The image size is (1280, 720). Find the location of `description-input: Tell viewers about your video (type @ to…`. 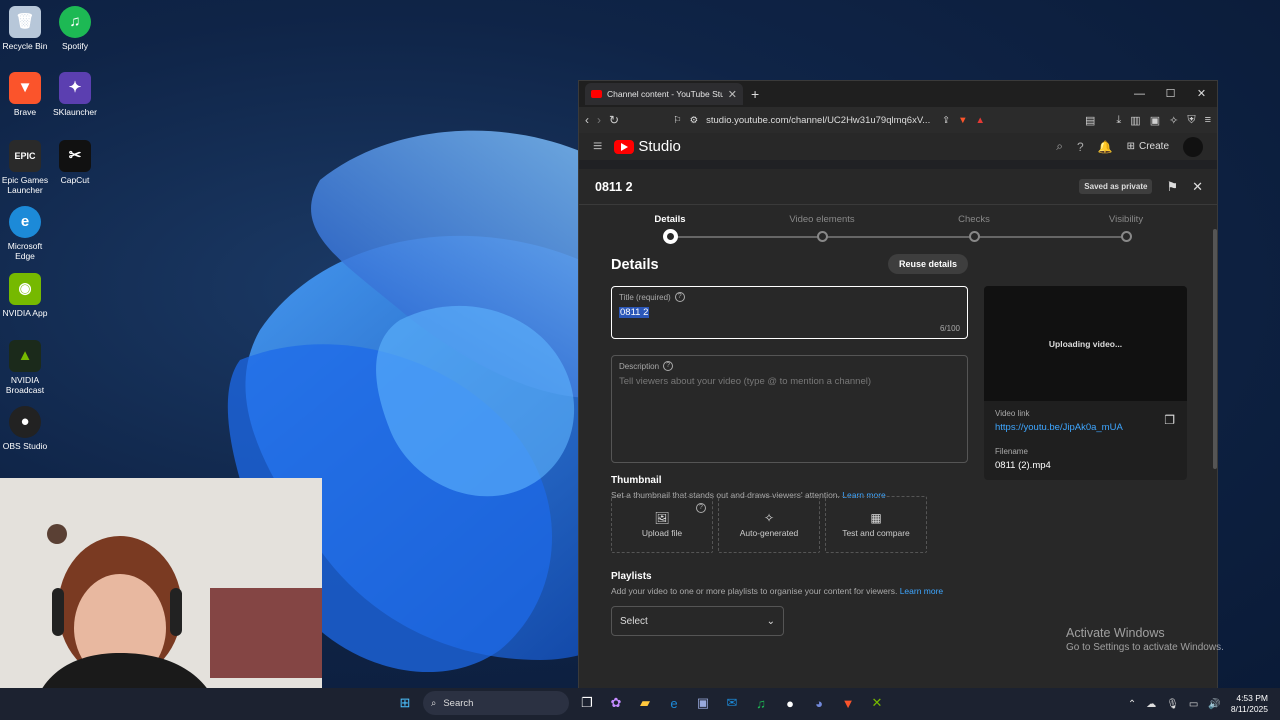

description-input: Tell viewers about your video (type @ to… is located at coordinates (745, 381).